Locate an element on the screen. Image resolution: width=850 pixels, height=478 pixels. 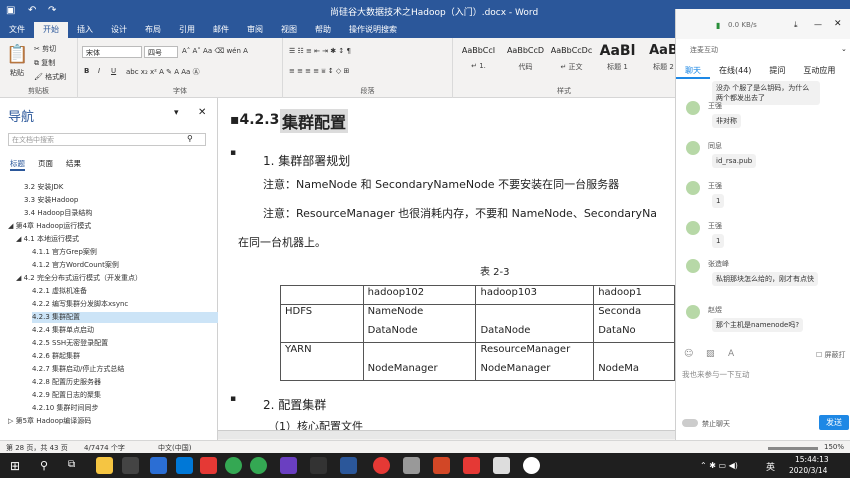
chrome-icon is located at coordinates (233, 465).